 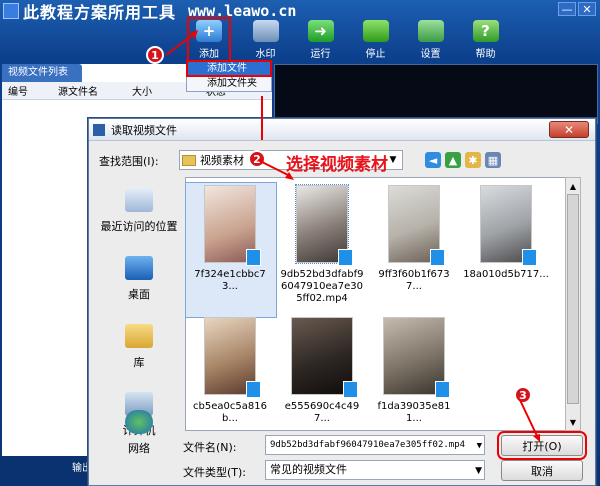 I want to click on filetype-value: 常见的视频文件, so click(x=308, y=469).